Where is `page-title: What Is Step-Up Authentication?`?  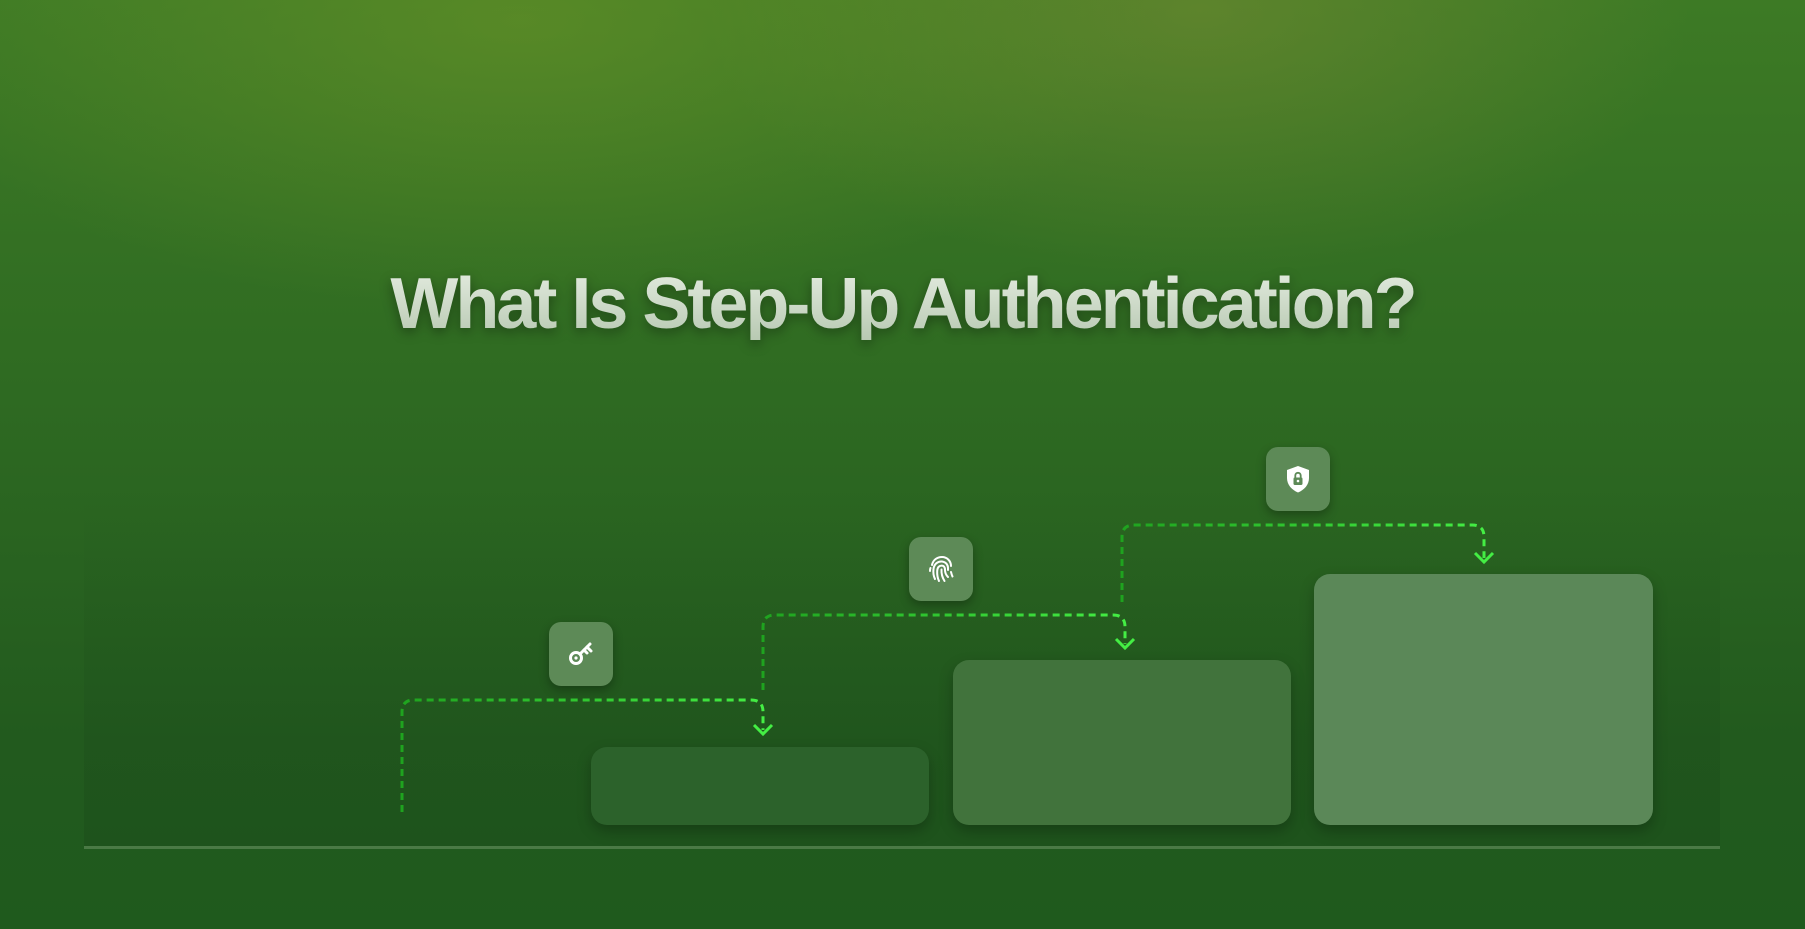
page-title: What Is Step-Up Authentication? is located at coordinates (902, 304).